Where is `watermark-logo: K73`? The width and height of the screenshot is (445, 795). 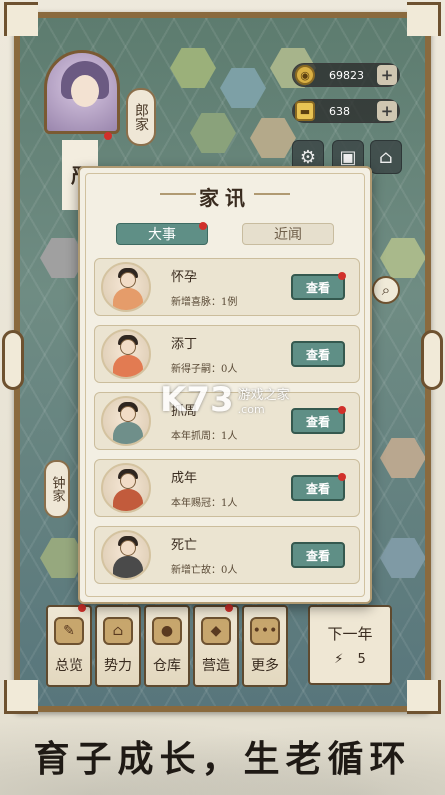
watermark-logo: K73 is located at coordinates (197, 400).